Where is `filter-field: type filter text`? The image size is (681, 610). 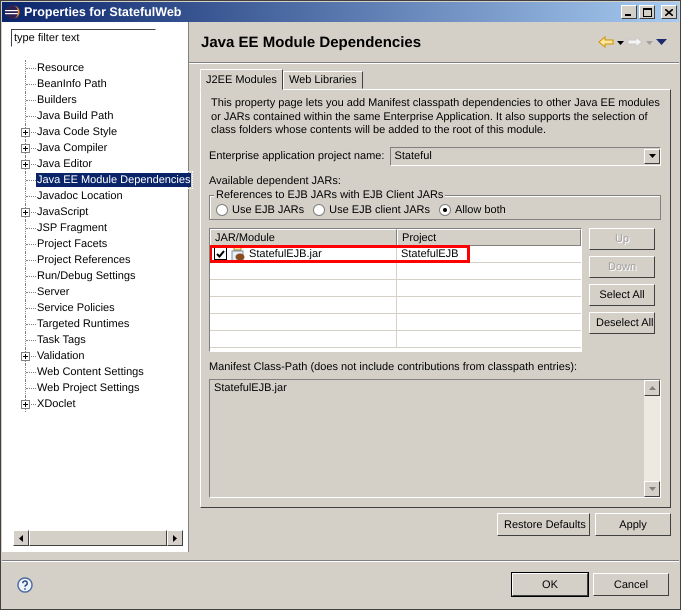 filter-field: type filter text is located at coordinates (83, 38).